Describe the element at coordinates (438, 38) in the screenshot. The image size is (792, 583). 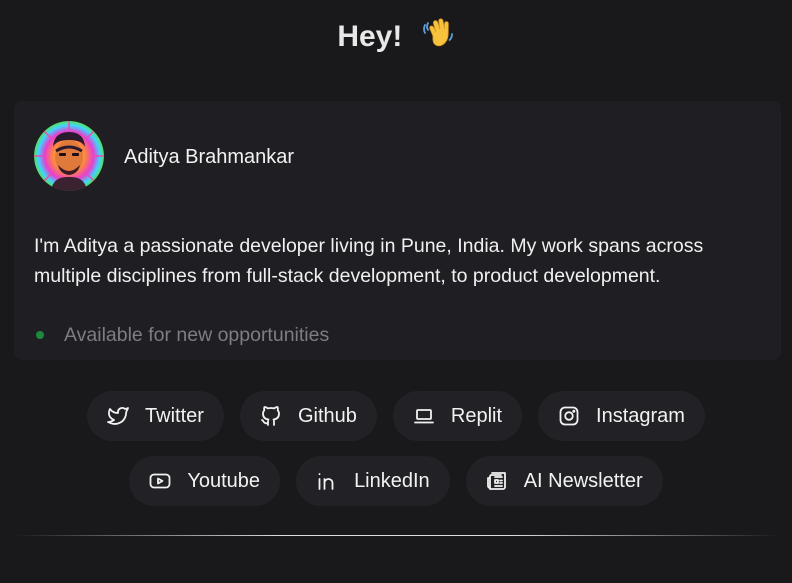
I see `waving-hand-icon` at that location.